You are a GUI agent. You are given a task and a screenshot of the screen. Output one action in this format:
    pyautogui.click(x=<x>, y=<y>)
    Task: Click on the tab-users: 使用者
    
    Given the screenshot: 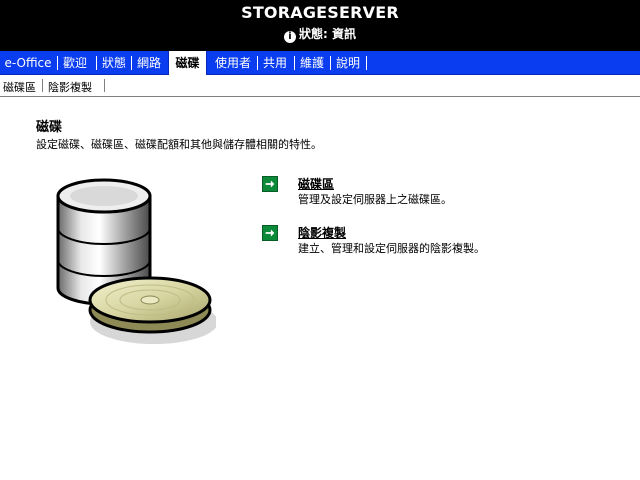 What is the action you would take?
    pyautogui.click(x=233, y=63)
    